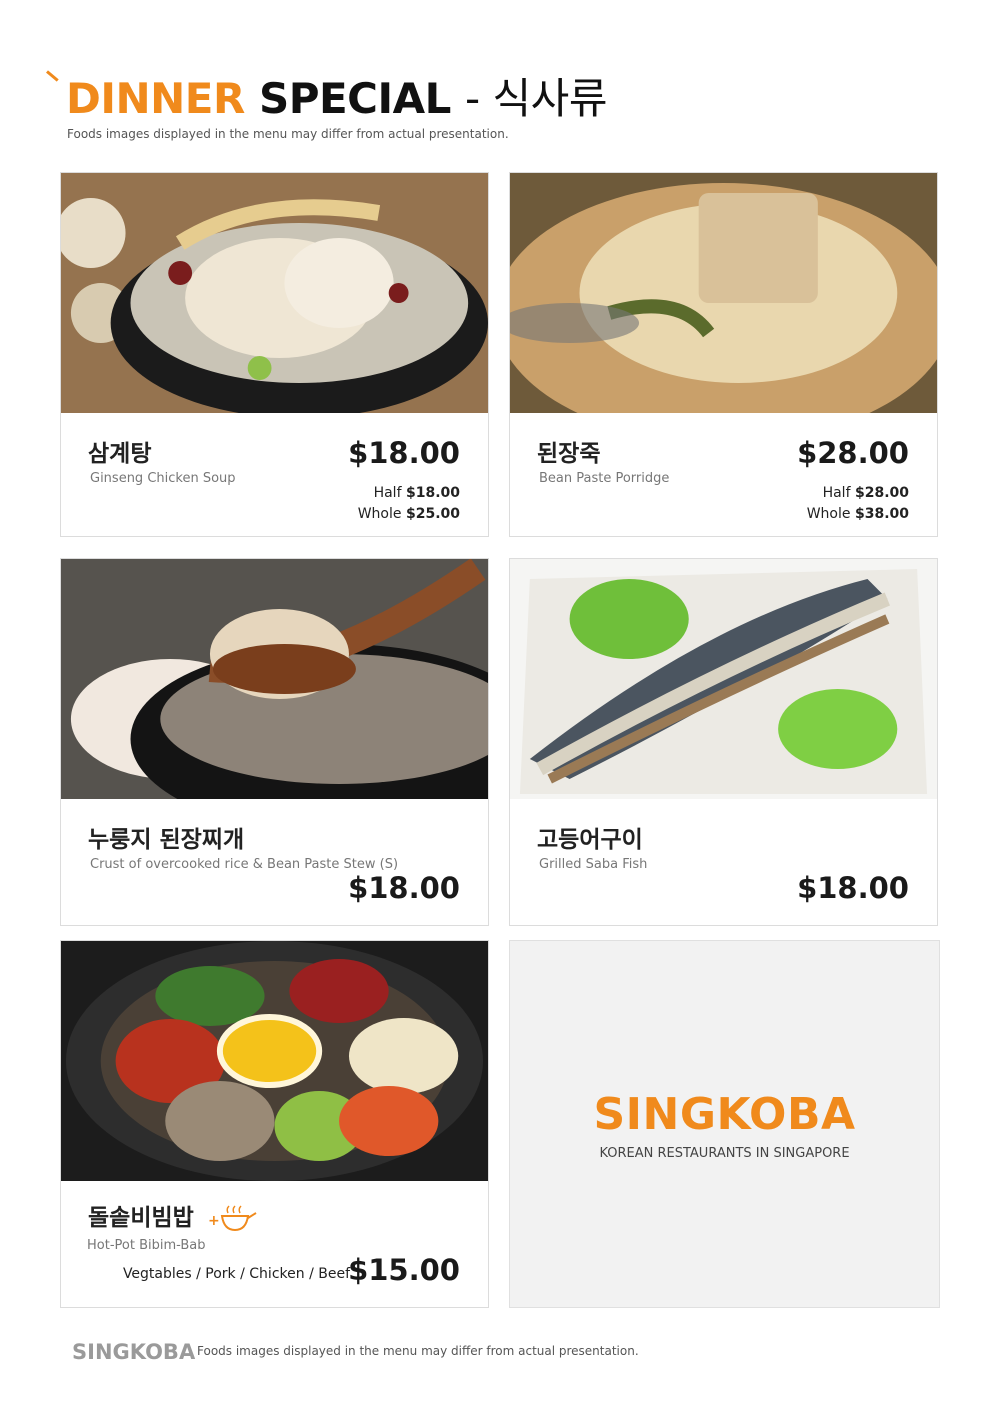 This screenshot has height=1414, width=1000. I want to click on hot-pot-icon: +, so click(232, 1217).